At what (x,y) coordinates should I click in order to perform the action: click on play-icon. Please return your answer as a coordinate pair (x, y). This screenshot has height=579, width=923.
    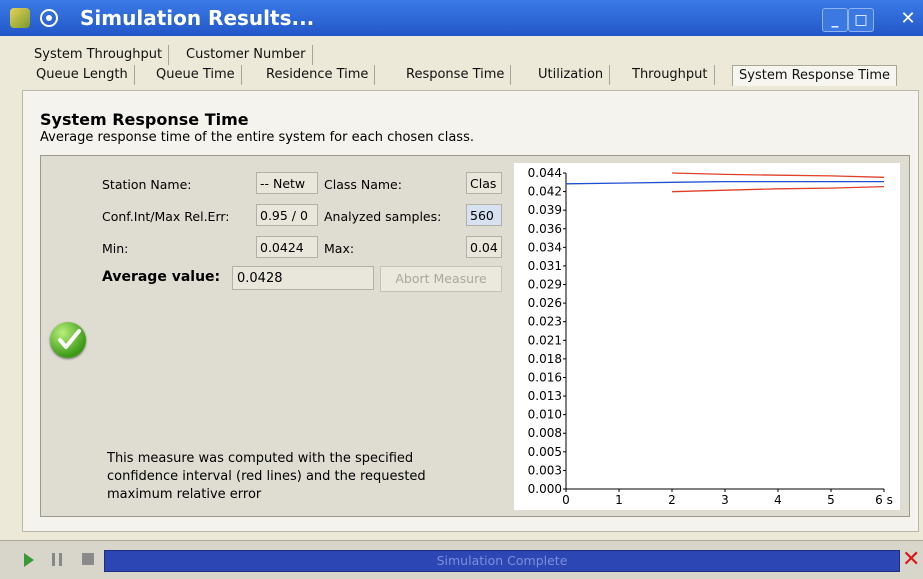
    Looking at the image, I should click on (29, 560).